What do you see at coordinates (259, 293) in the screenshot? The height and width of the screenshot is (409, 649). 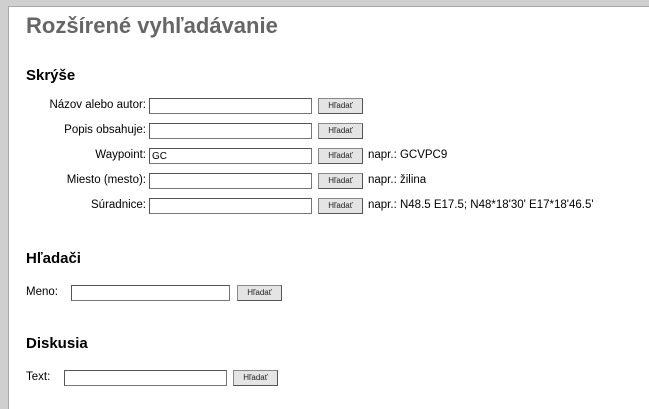 I see `finder-search-button: Hľadať` at bounding box center [259, 293].